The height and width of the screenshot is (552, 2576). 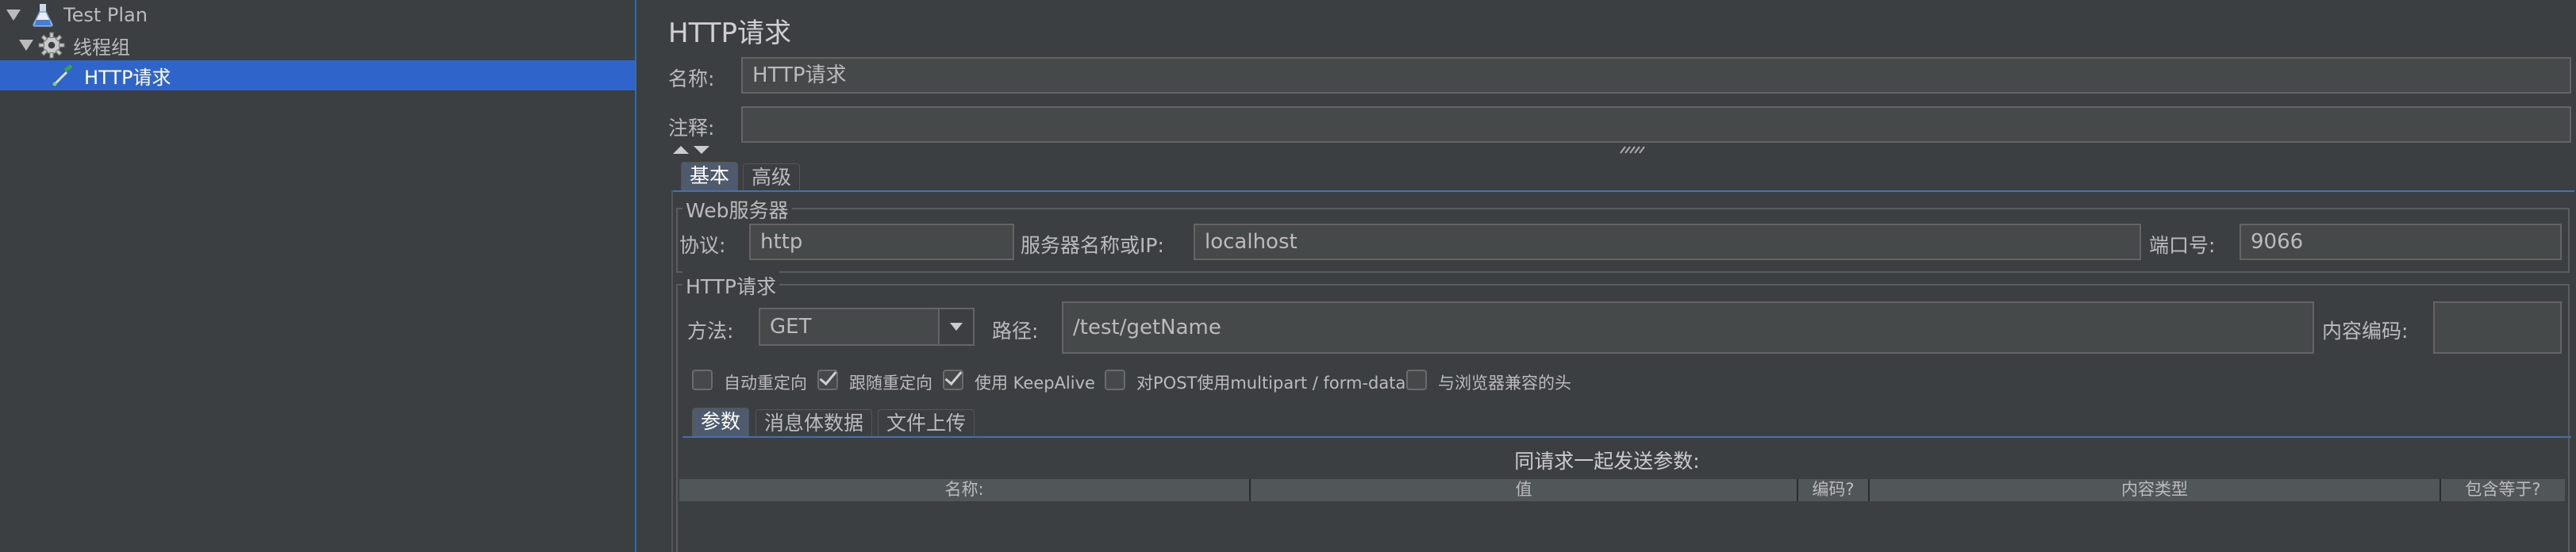 What do you see at coordinates (890, 383) in the screenshot?
I see `follow-redirect-label: 跟随重定向` at bounding box center [890, 383].